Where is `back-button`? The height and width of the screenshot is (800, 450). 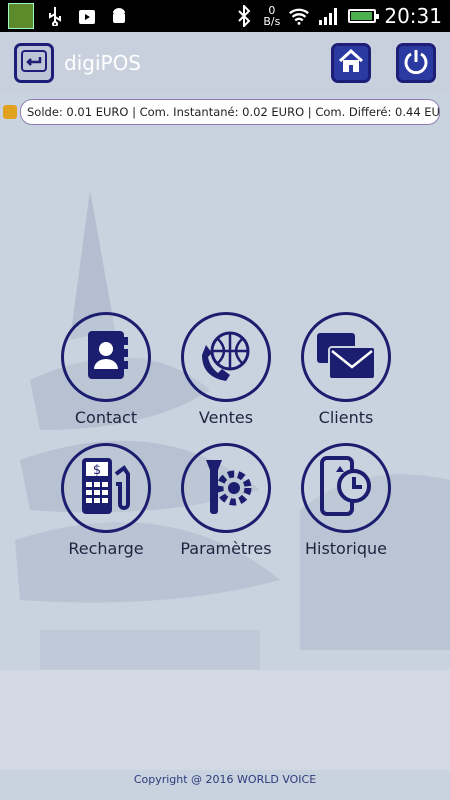
back-button is located at coordinates (34, 63).